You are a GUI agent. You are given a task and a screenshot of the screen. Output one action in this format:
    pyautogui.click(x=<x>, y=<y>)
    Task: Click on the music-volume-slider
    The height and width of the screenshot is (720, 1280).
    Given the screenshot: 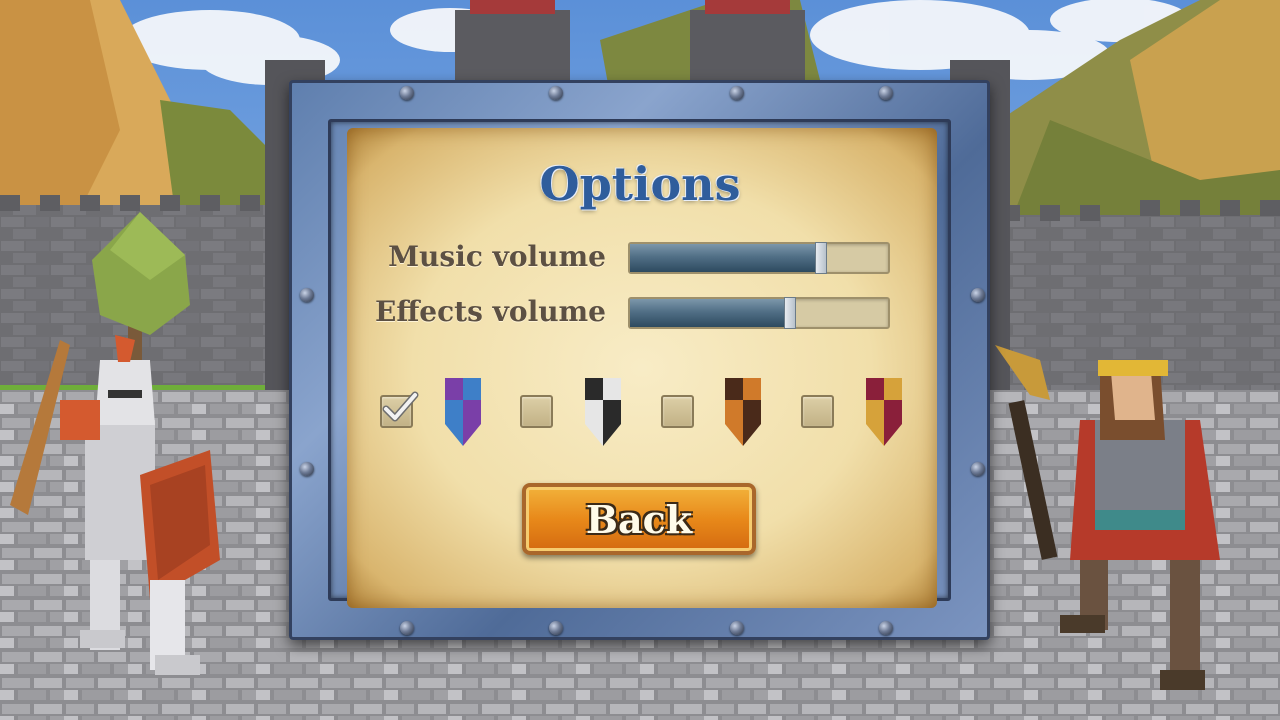 What is the action you would take?
    pyautogui.click(x=759, y=258)
    